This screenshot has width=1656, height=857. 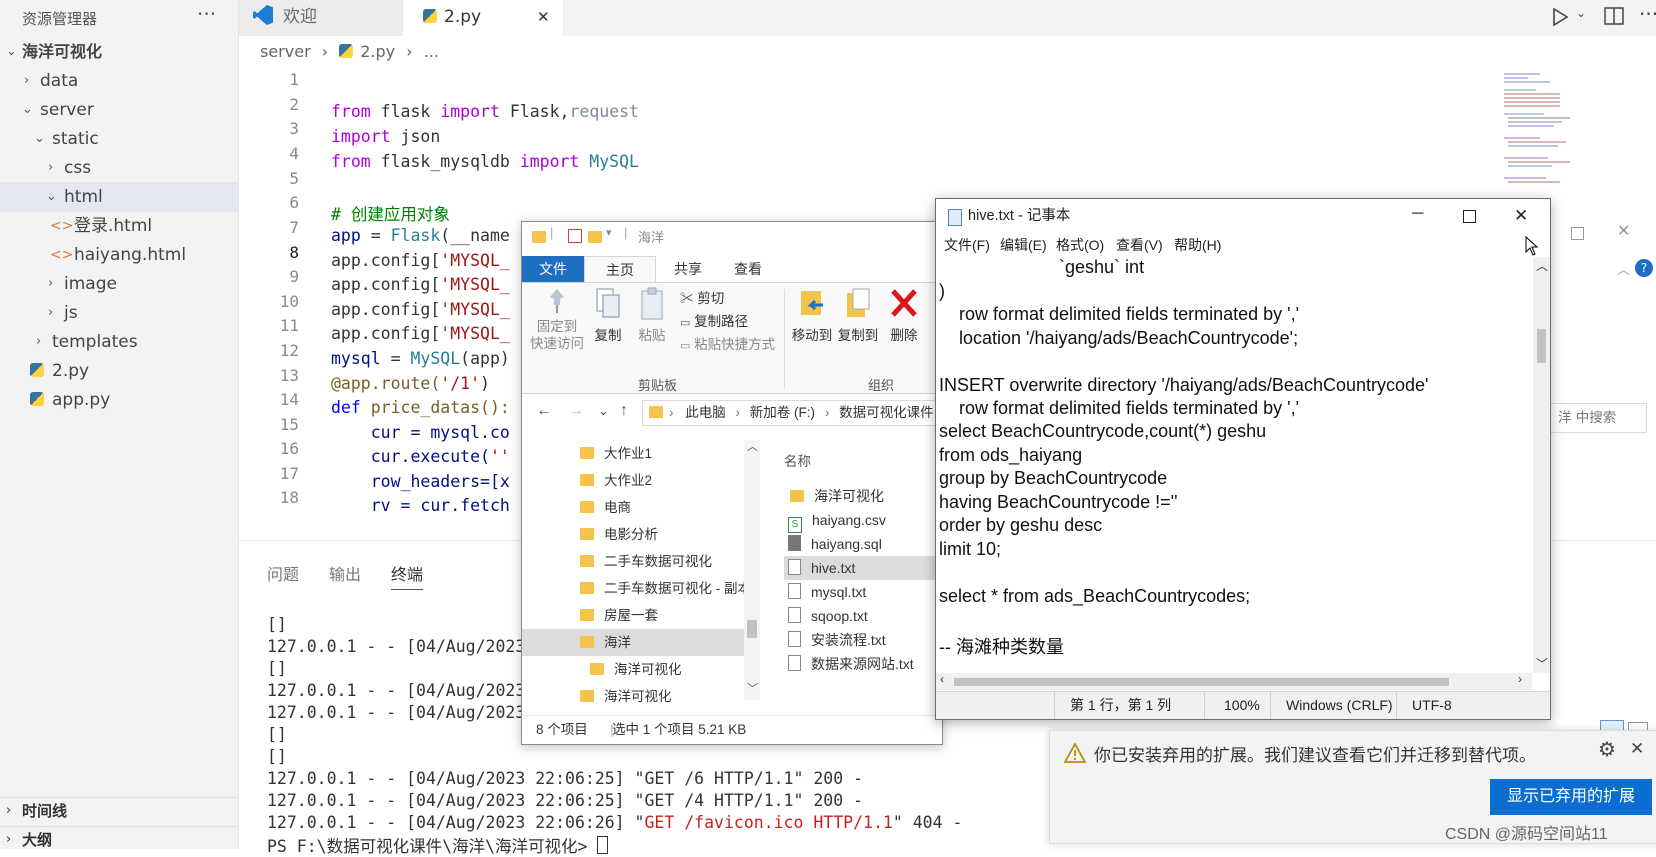 What do you see at coordinates (483, 18) in the screenshot?
I see `tab-2py: 2.py ✕` at bounding box center [483, 18].